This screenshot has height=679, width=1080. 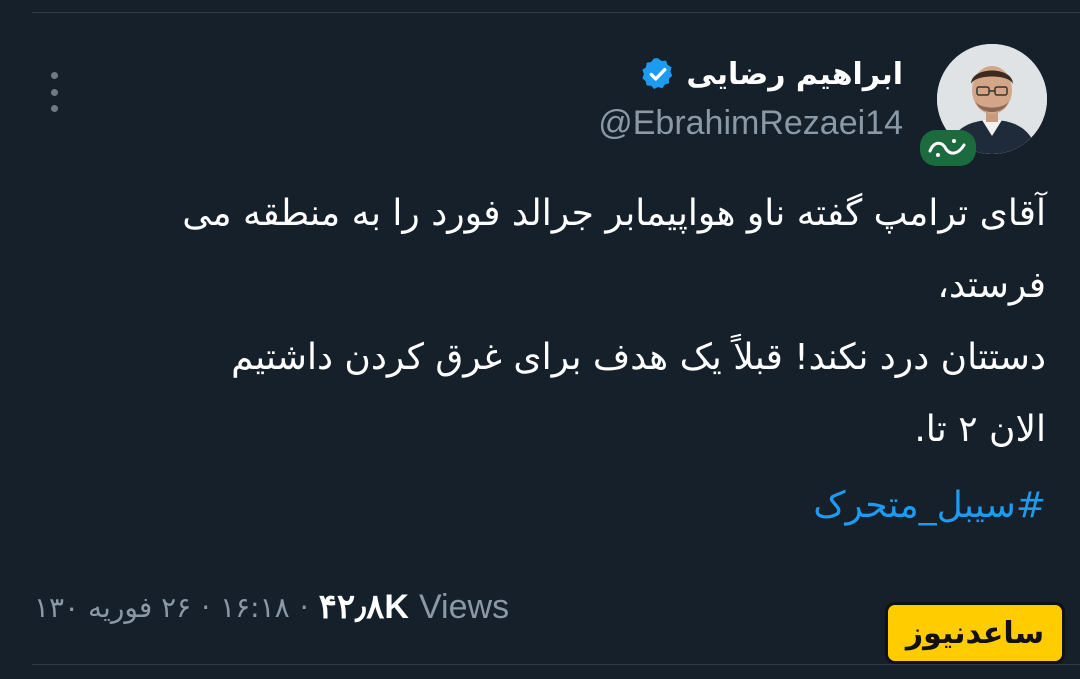 I want to click on author-display-name: ابراهیم رضایی, so click(x=794, y=74).